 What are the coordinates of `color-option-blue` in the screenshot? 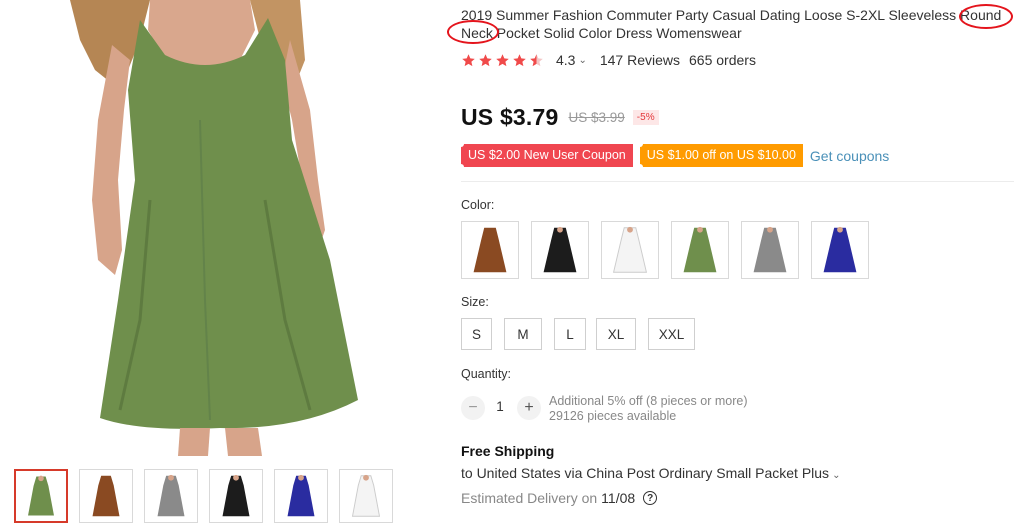 It's located at (840, 250).